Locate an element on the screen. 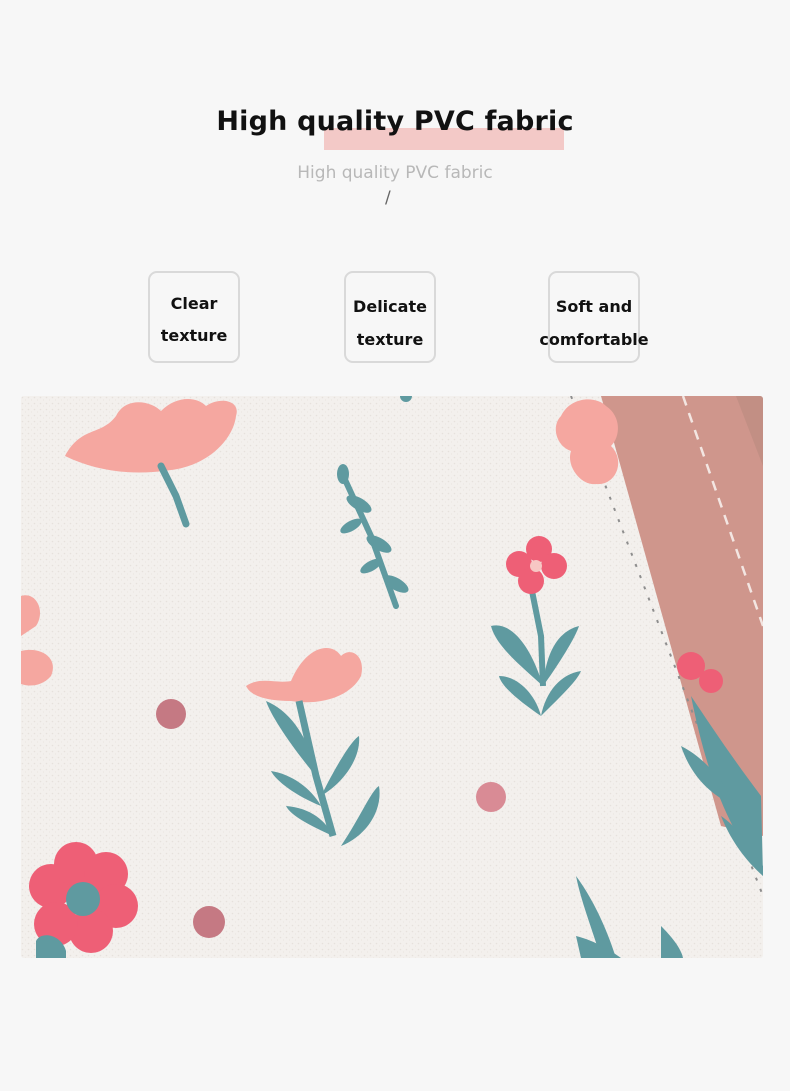 This screenshot has width=790, height=1091. feature-line-1: Clear is located at coordinates (194, 303).